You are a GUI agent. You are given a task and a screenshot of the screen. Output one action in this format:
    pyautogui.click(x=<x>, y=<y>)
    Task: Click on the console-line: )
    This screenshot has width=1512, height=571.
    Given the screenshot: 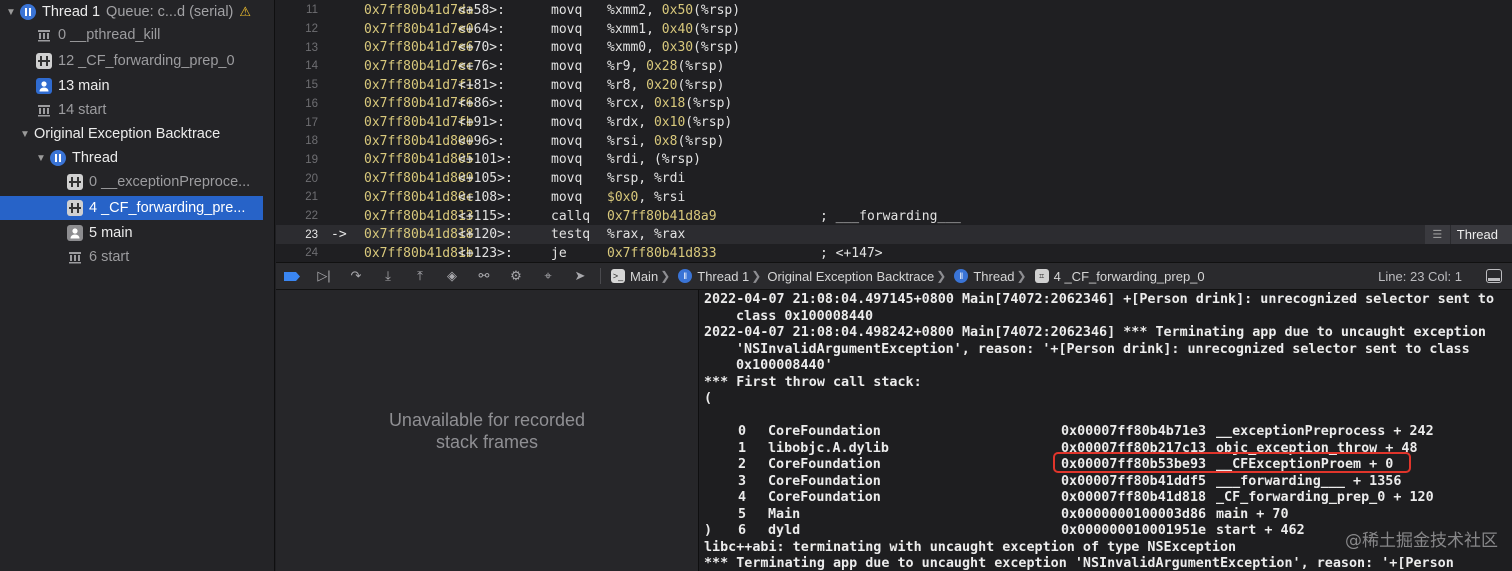 What is the action you would take?
    pyautogui.click(x=708, y=530)
    